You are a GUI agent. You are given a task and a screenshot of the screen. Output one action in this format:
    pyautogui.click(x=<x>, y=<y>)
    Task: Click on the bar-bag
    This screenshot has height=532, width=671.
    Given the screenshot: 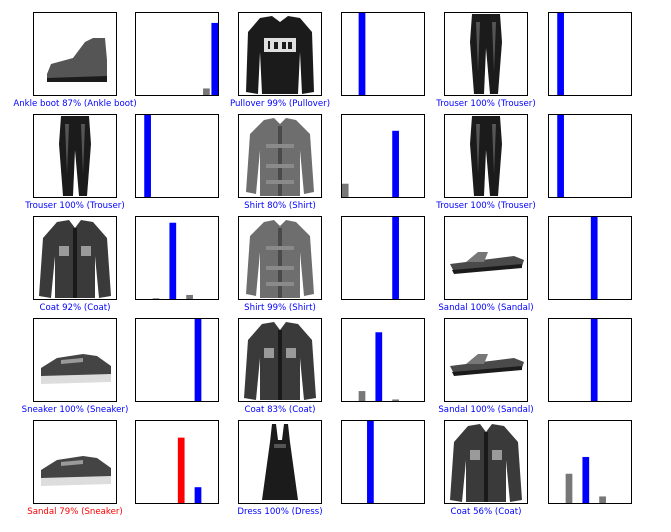 What is the action you would take?
    pyautogui.click(x=206, y=92)
    